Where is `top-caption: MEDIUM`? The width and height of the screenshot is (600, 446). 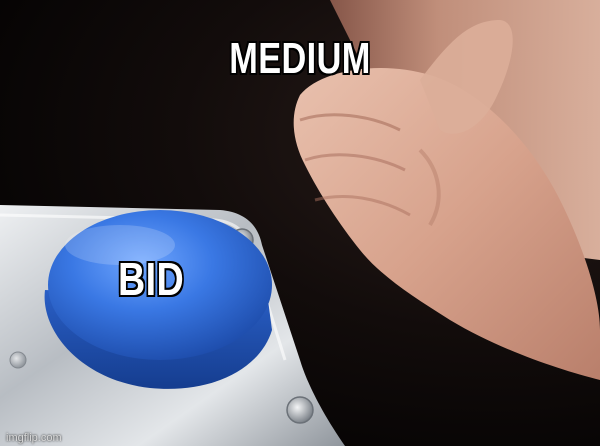
top-caption: MEDIUM is located at coordinates (300, 58).